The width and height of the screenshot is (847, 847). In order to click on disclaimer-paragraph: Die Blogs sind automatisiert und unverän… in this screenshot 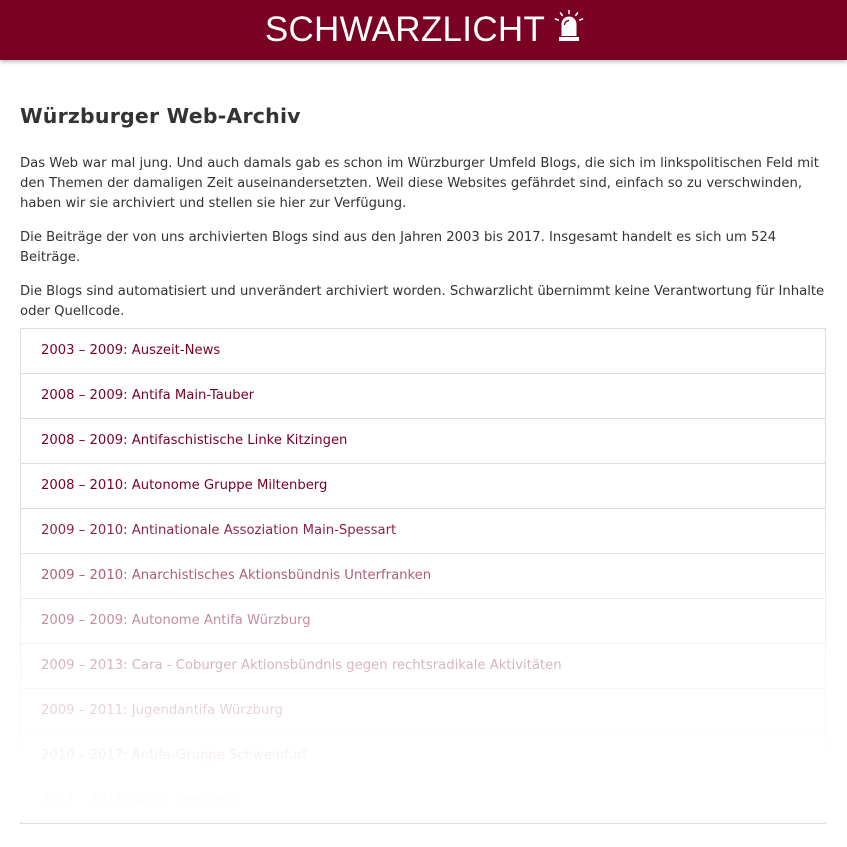, I will do `click(422, 301)`.